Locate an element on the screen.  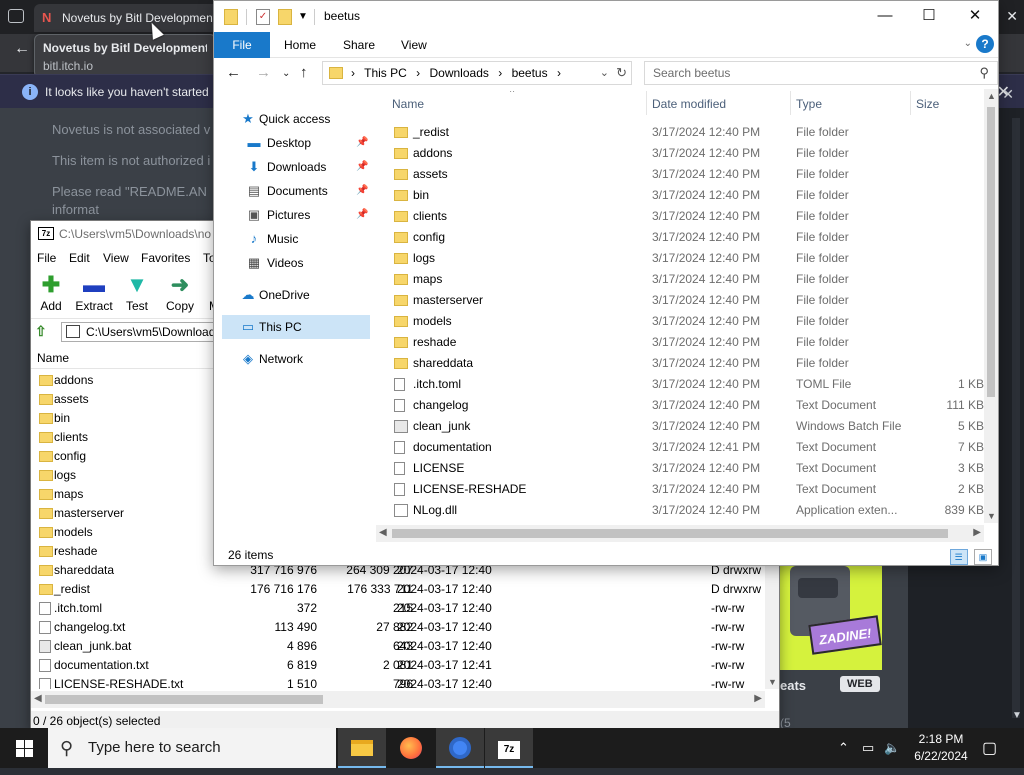
file-row: addons 3/17/2024 12:40 PM File folder is located at coordinates (682, 153).